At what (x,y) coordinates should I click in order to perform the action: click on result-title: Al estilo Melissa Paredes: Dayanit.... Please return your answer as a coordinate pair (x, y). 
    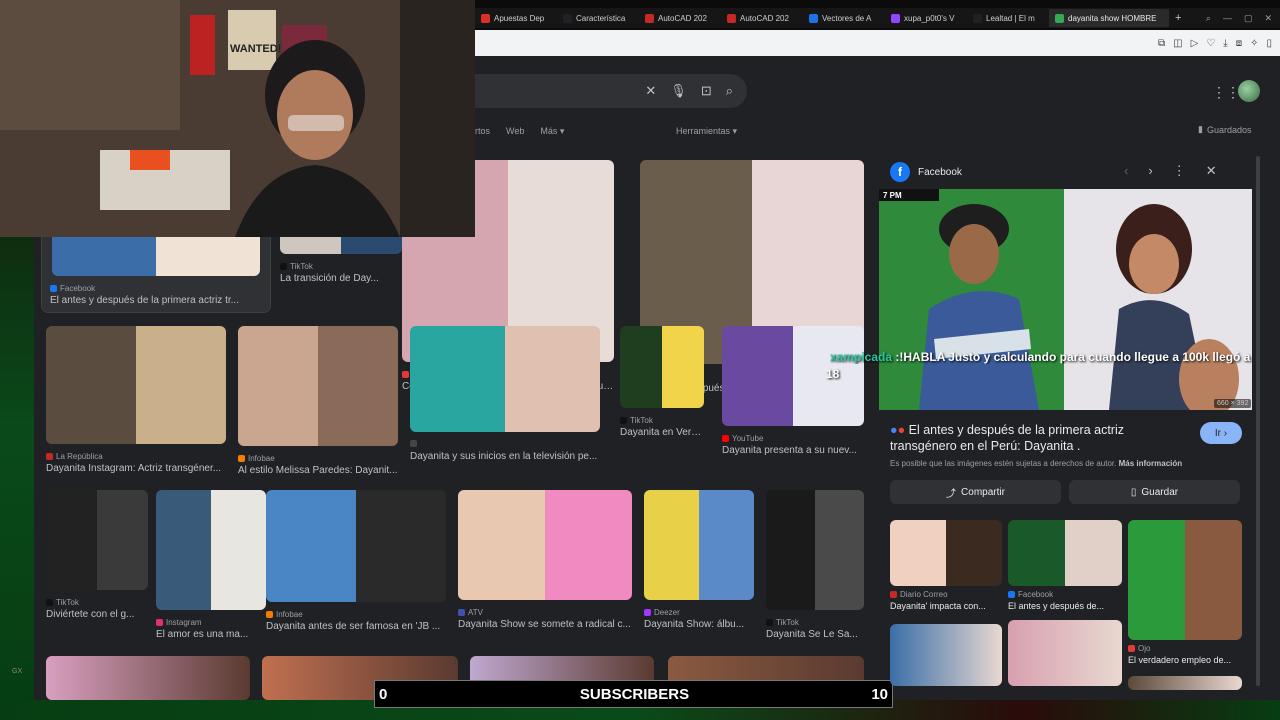
    Looking at the image, I should click on (318, 470).